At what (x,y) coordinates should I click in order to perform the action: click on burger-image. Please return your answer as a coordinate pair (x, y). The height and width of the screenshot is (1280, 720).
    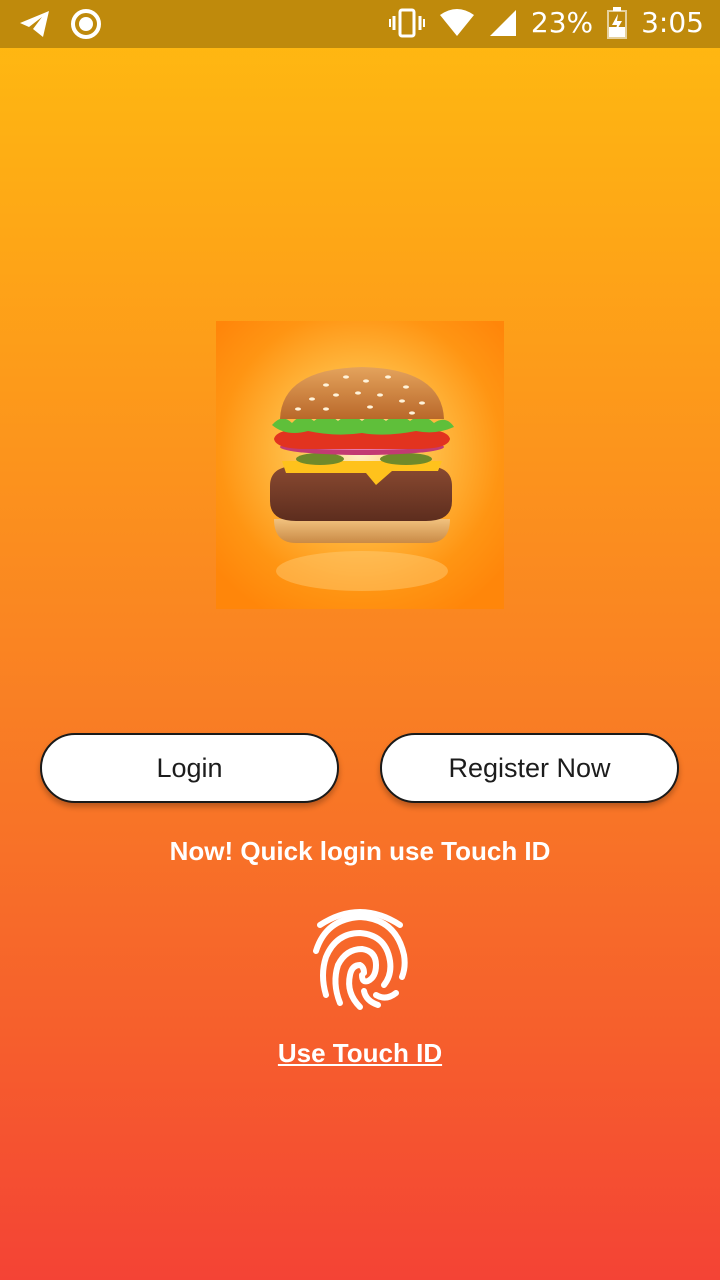
    Looking at the image, I should click on (360, 465).